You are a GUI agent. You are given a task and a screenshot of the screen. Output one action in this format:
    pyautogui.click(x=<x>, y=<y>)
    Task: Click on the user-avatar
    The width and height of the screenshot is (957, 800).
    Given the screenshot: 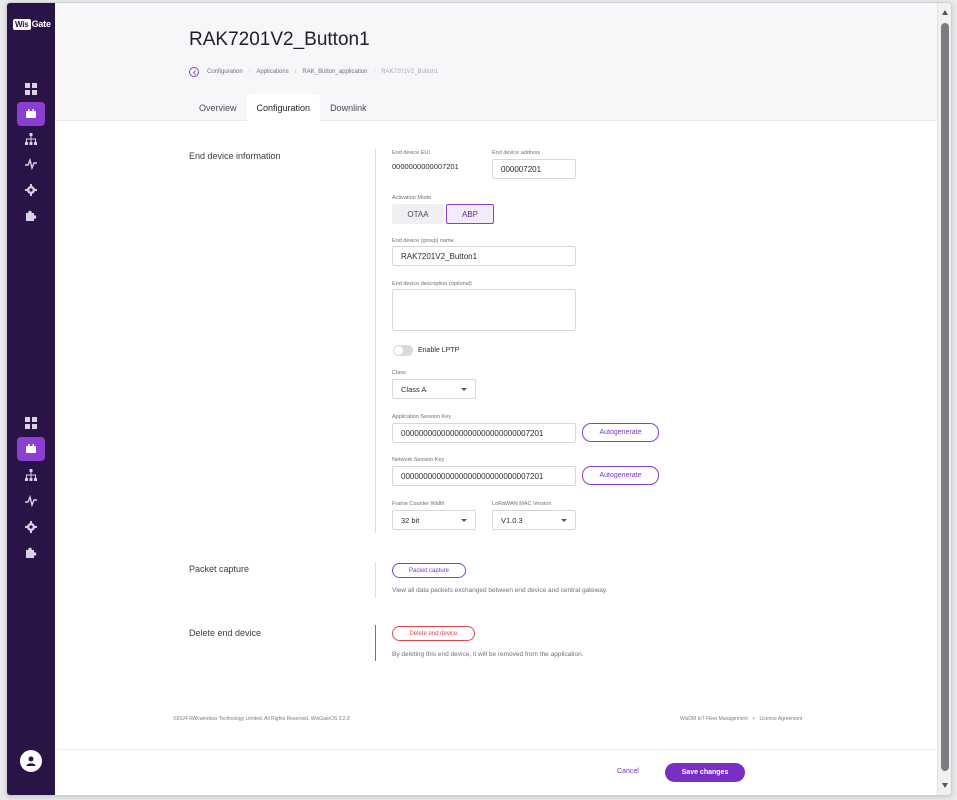 What is the action you would take?
    pyautogui.click(x=31, y=761)
    